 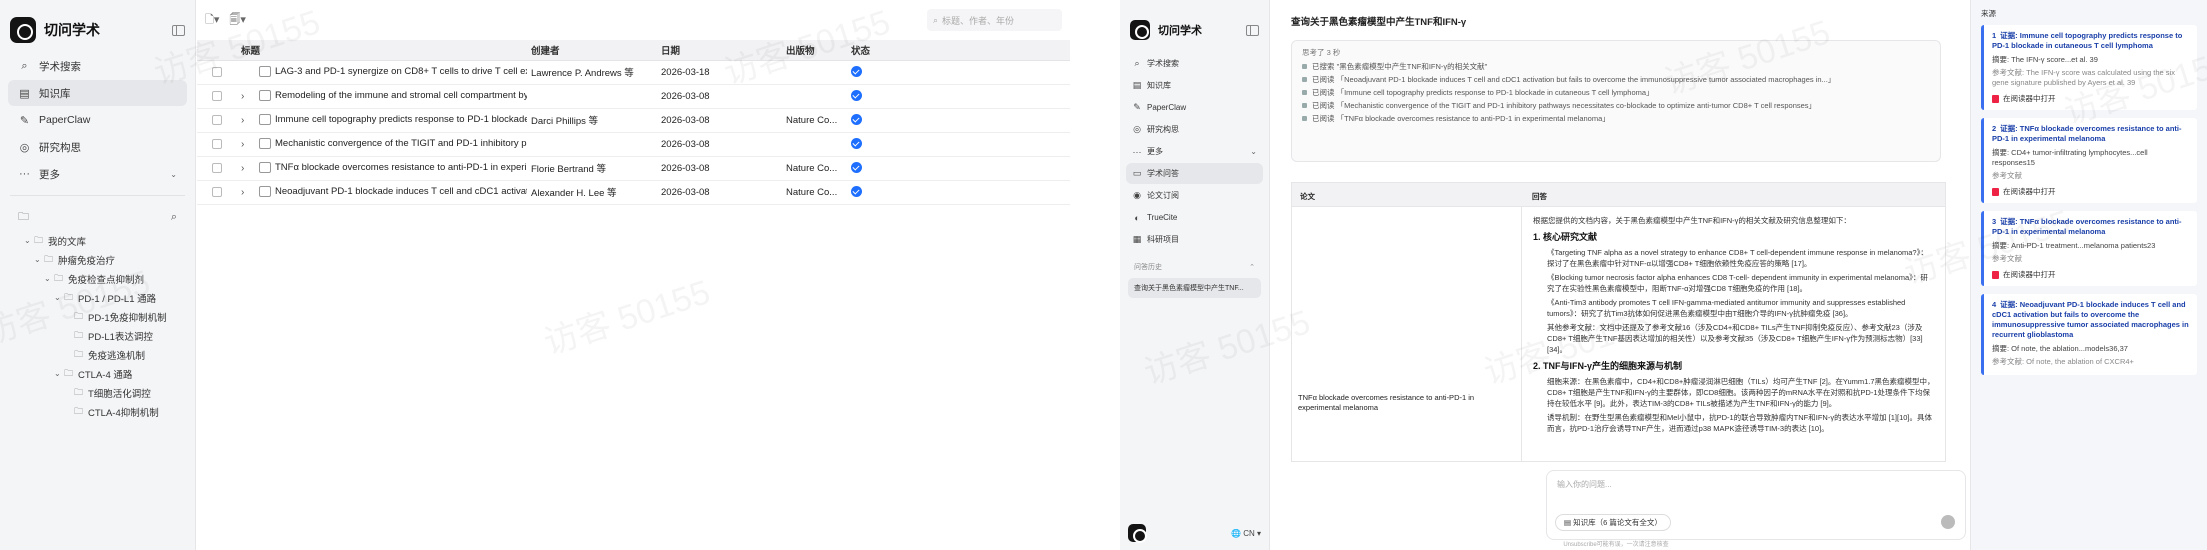 What do you see at coordinates (1194, 267) in the screenshot?
I see `history-header: 问答历史 ⌃` at bounding box center [1194, 267].